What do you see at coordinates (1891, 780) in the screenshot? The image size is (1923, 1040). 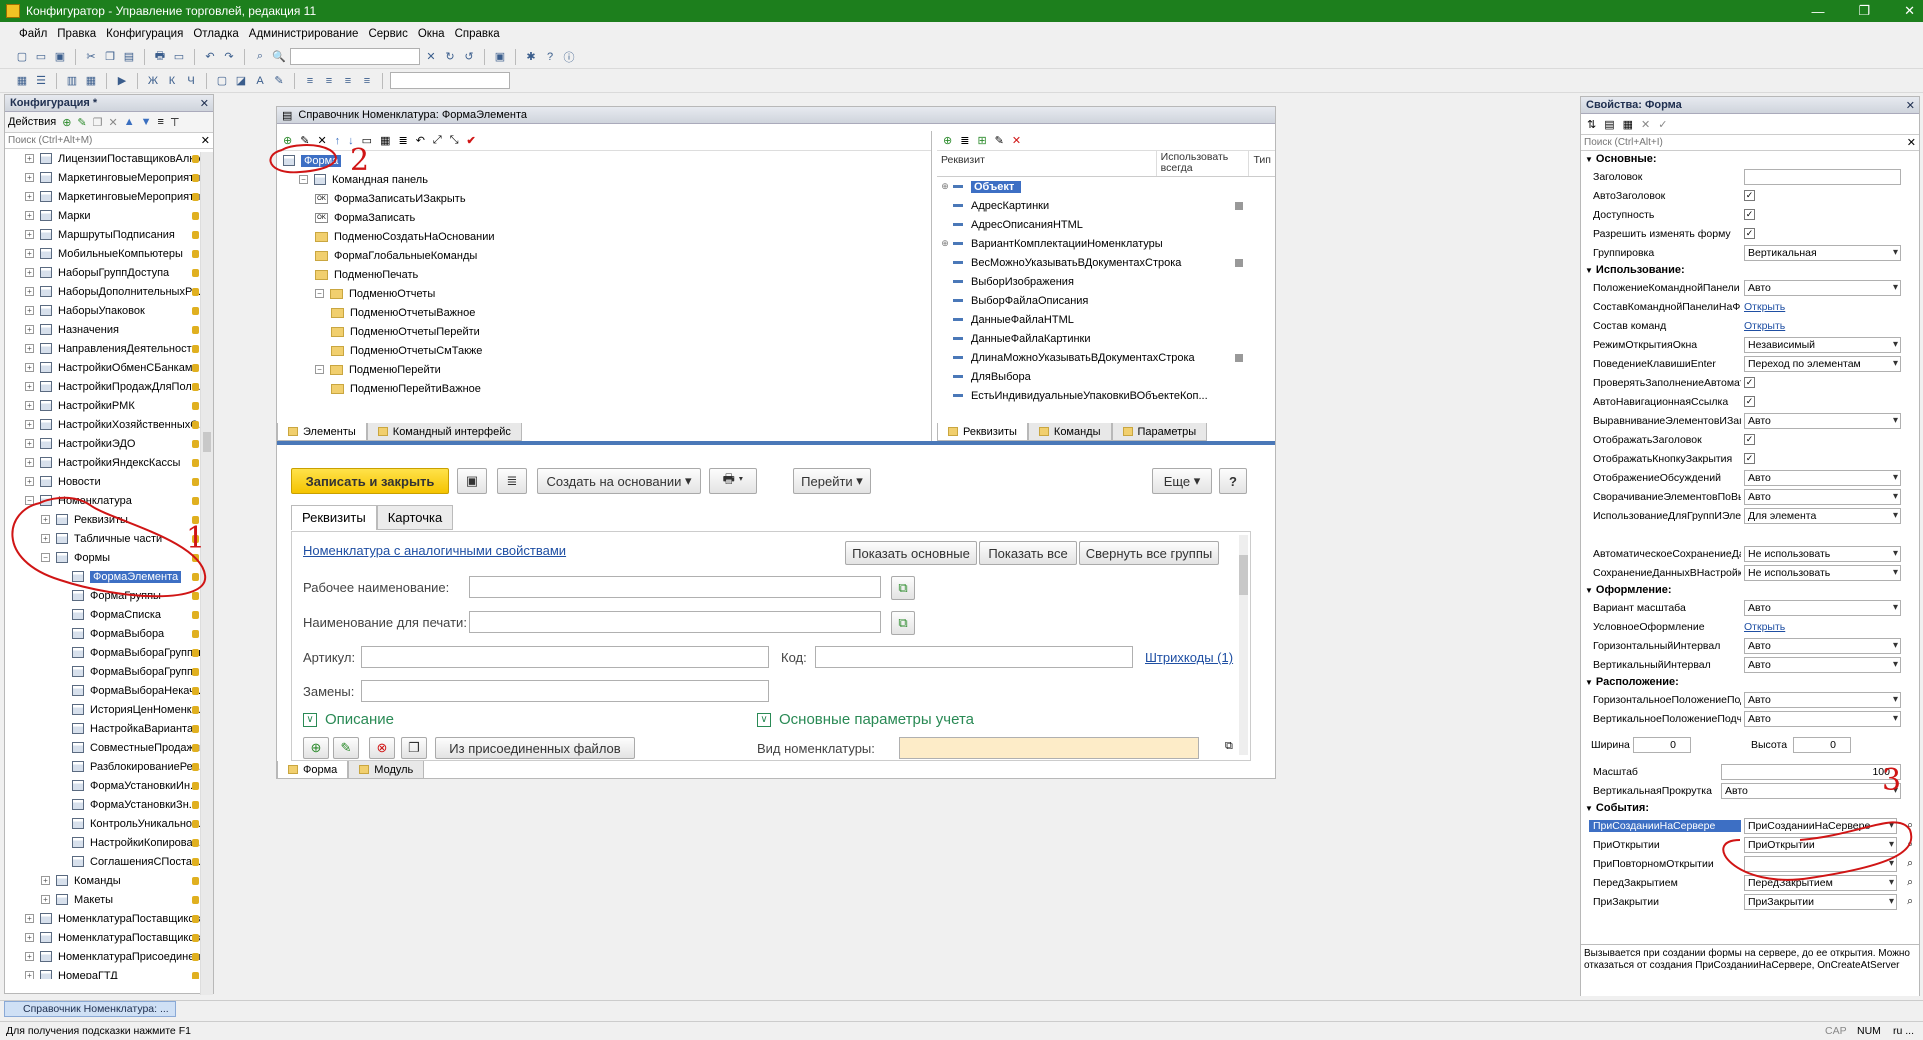 I see `annotation-number-3: 3` at bounding box center [1891, 780].